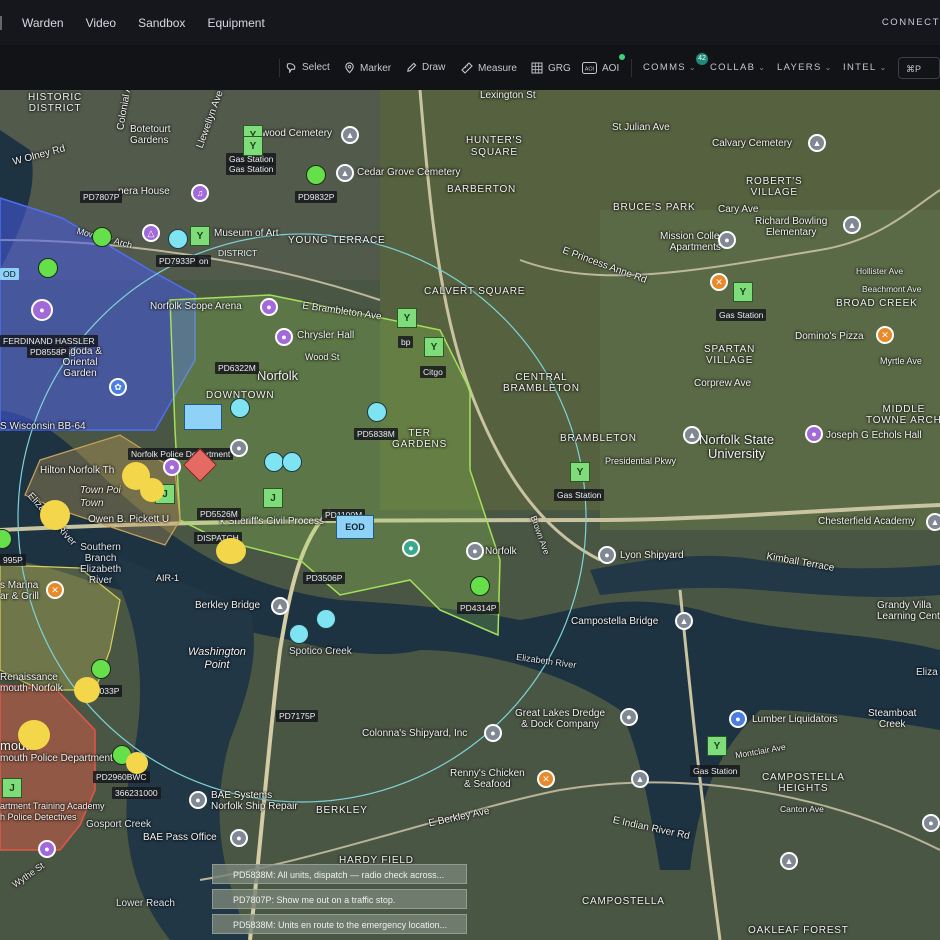 This screenshot has width=940, height=940. I want to click on police-station-icon: ●, so click(239, 448).